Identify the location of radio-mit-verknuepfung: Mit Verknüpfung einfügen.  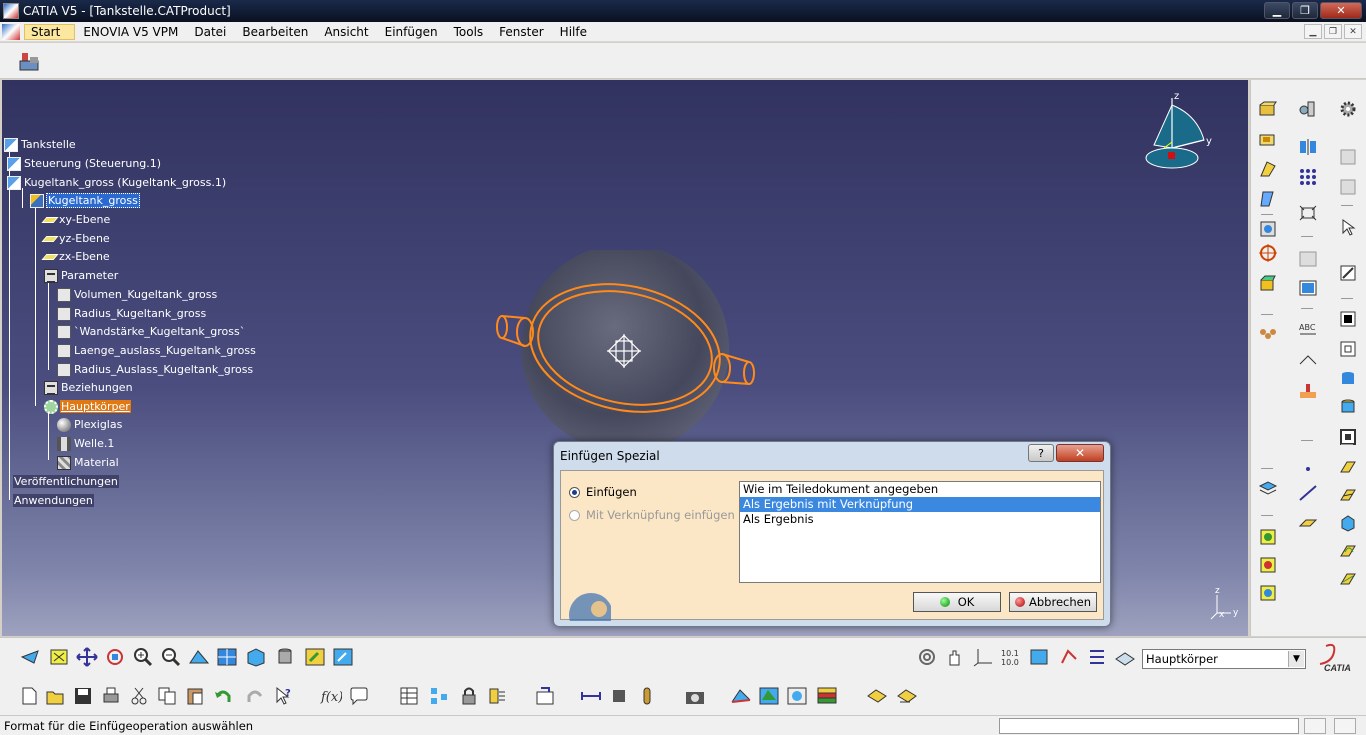
(652, 515).